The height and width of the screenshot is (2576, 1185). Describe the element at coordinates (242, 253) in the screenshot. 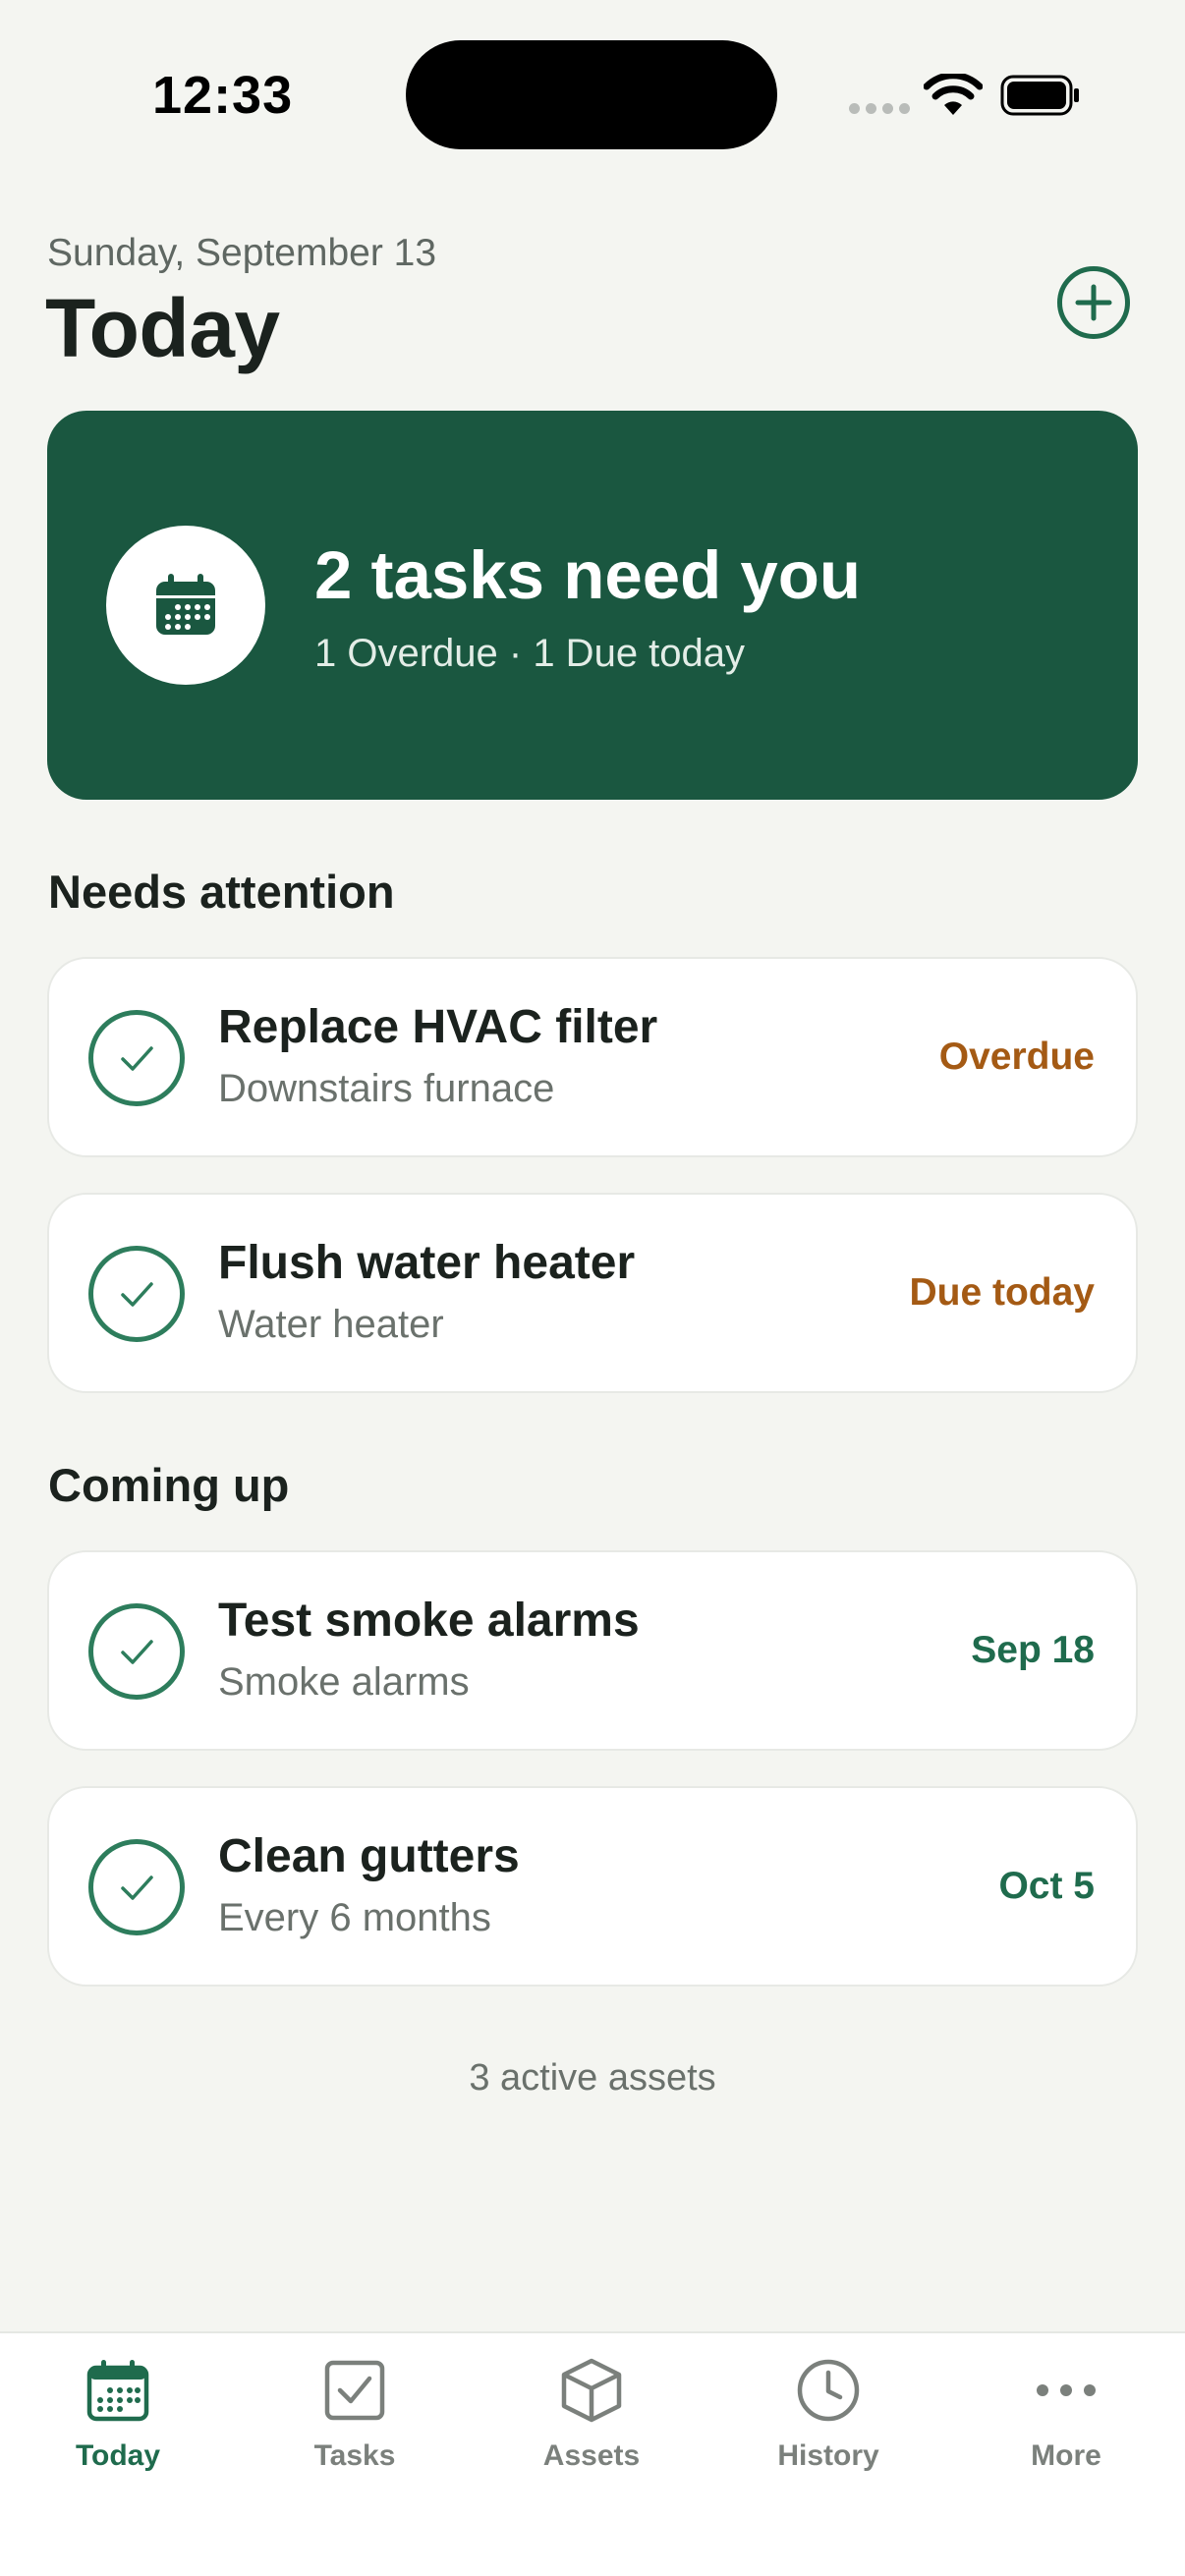

I see `date-label: Sunday, September 13` at that location.